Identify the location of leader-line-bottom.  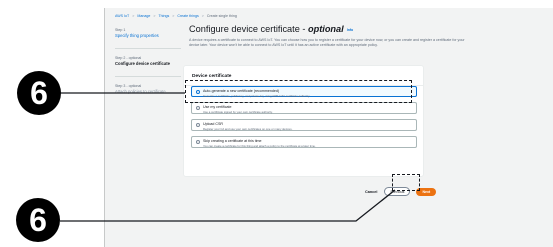
(228, 205).